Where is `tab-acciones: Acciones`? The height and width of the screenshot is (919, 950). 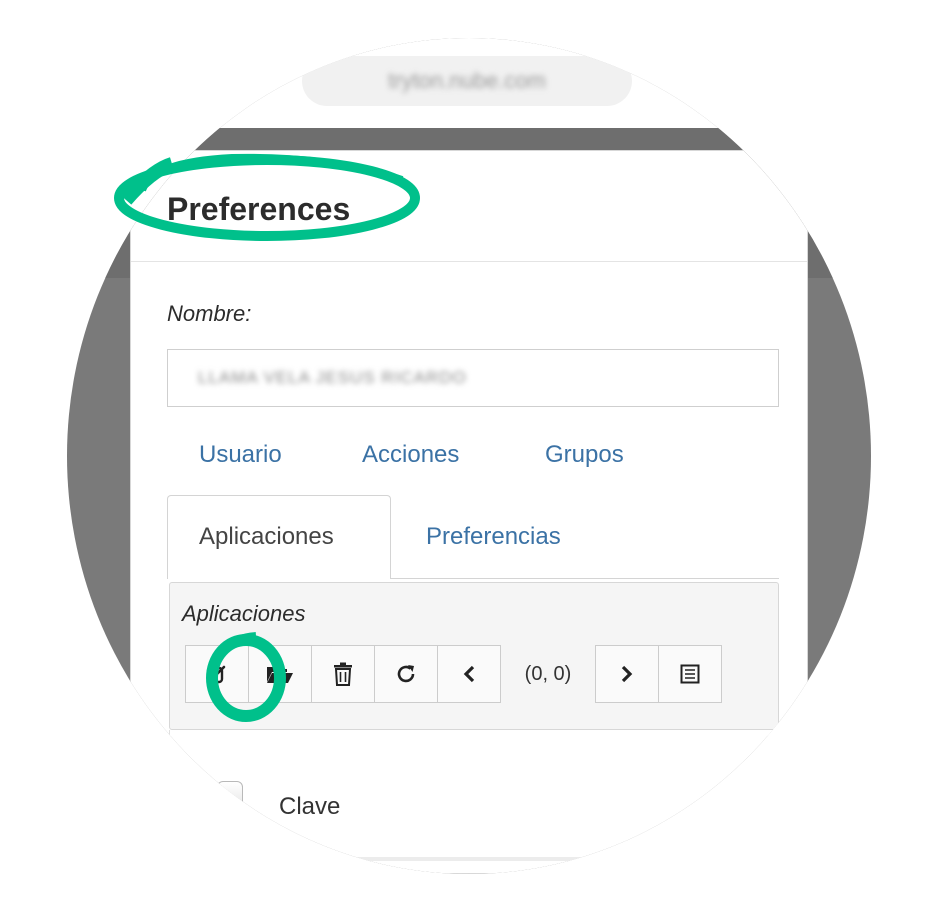
tab-acciones: Acciones is located at coordinates (410, 455).